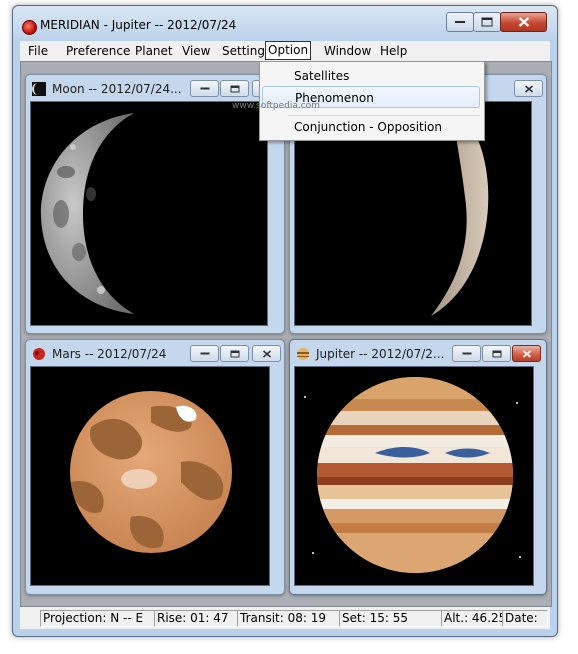 This screenshot has width=578, height=654. I want to click on mars-view, so click(150, 476).